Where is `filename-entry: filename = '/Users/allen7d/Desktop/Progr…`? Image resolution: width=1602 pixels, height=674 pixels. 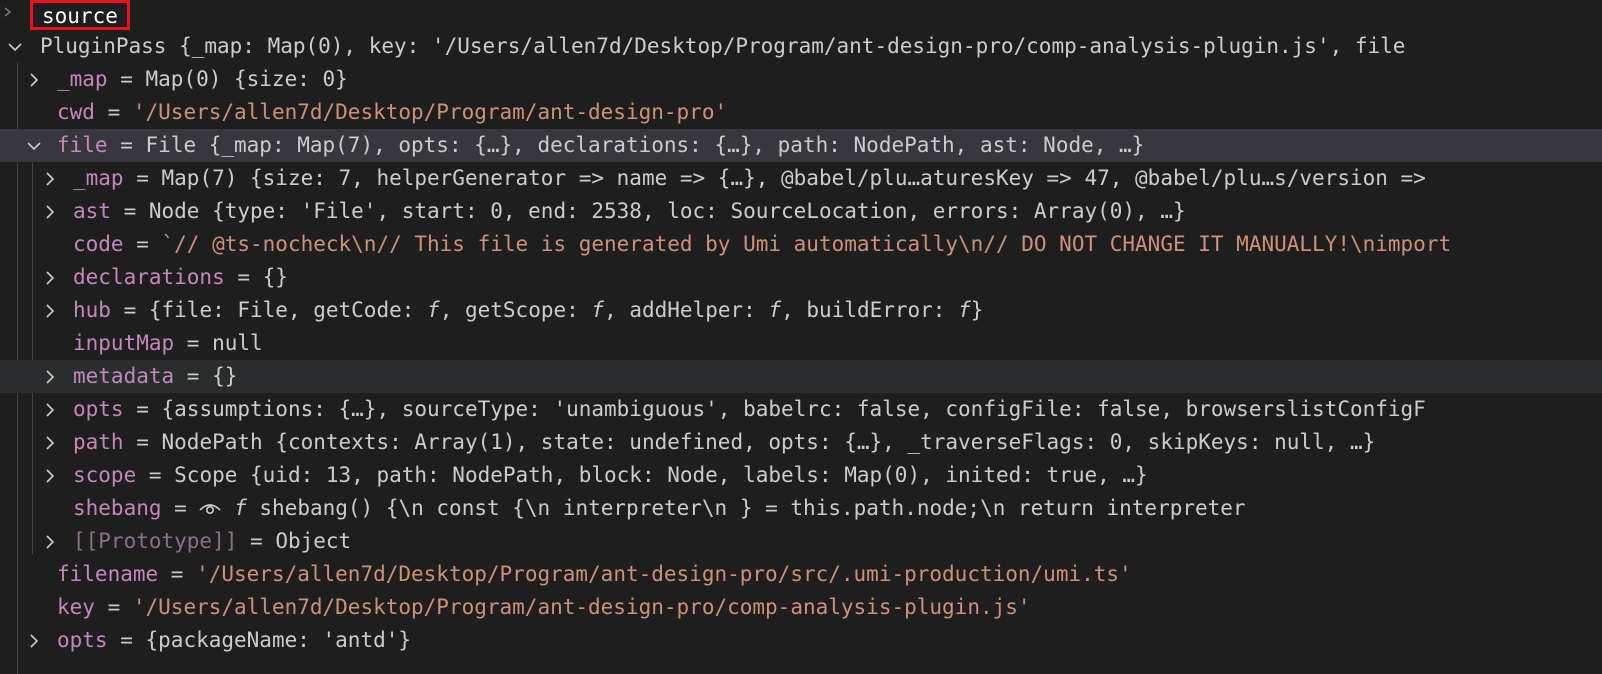
filename-entry: filename = '/Users/allen7d/Desktop/Progr… is located at coordinates (594, 574).